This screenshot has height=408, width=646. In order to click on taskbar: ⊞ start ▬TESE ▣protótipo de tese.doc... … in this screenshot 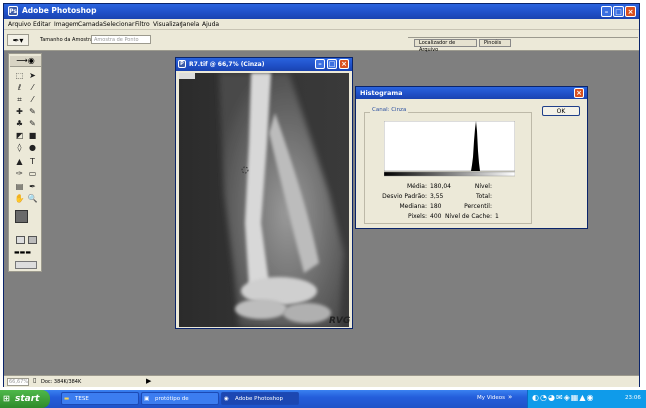, I will do `click(323, 399)`.